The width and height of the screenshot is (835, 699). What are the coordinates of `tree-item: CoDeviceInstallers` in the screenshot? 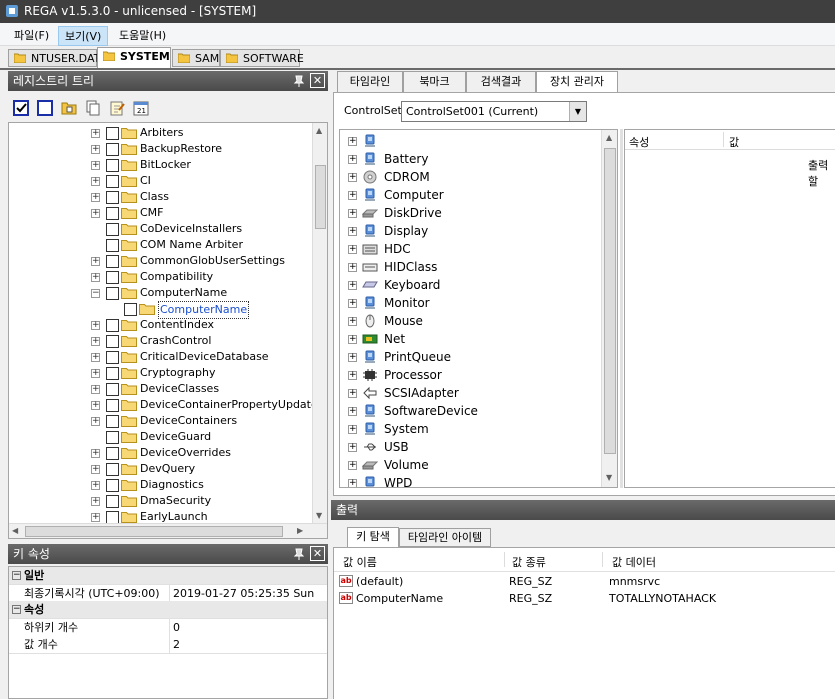 It's located at (159, 229).